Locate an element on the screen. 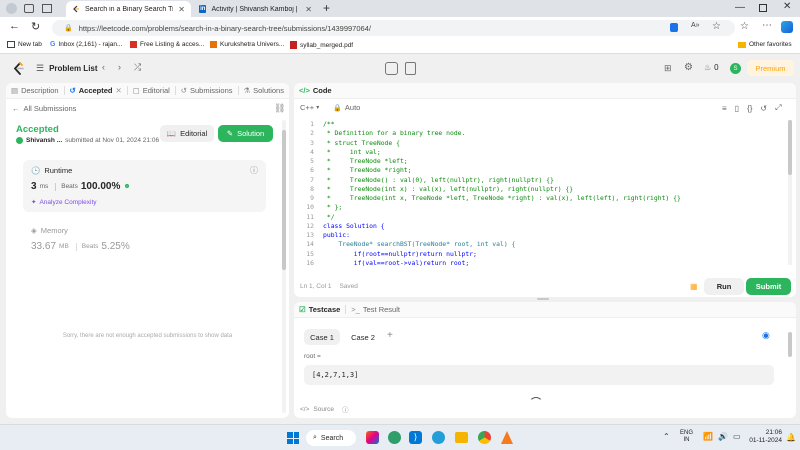 This screenshot has width=800, height=450. help-icon: ⓘ is located at coordinates (345, 409).